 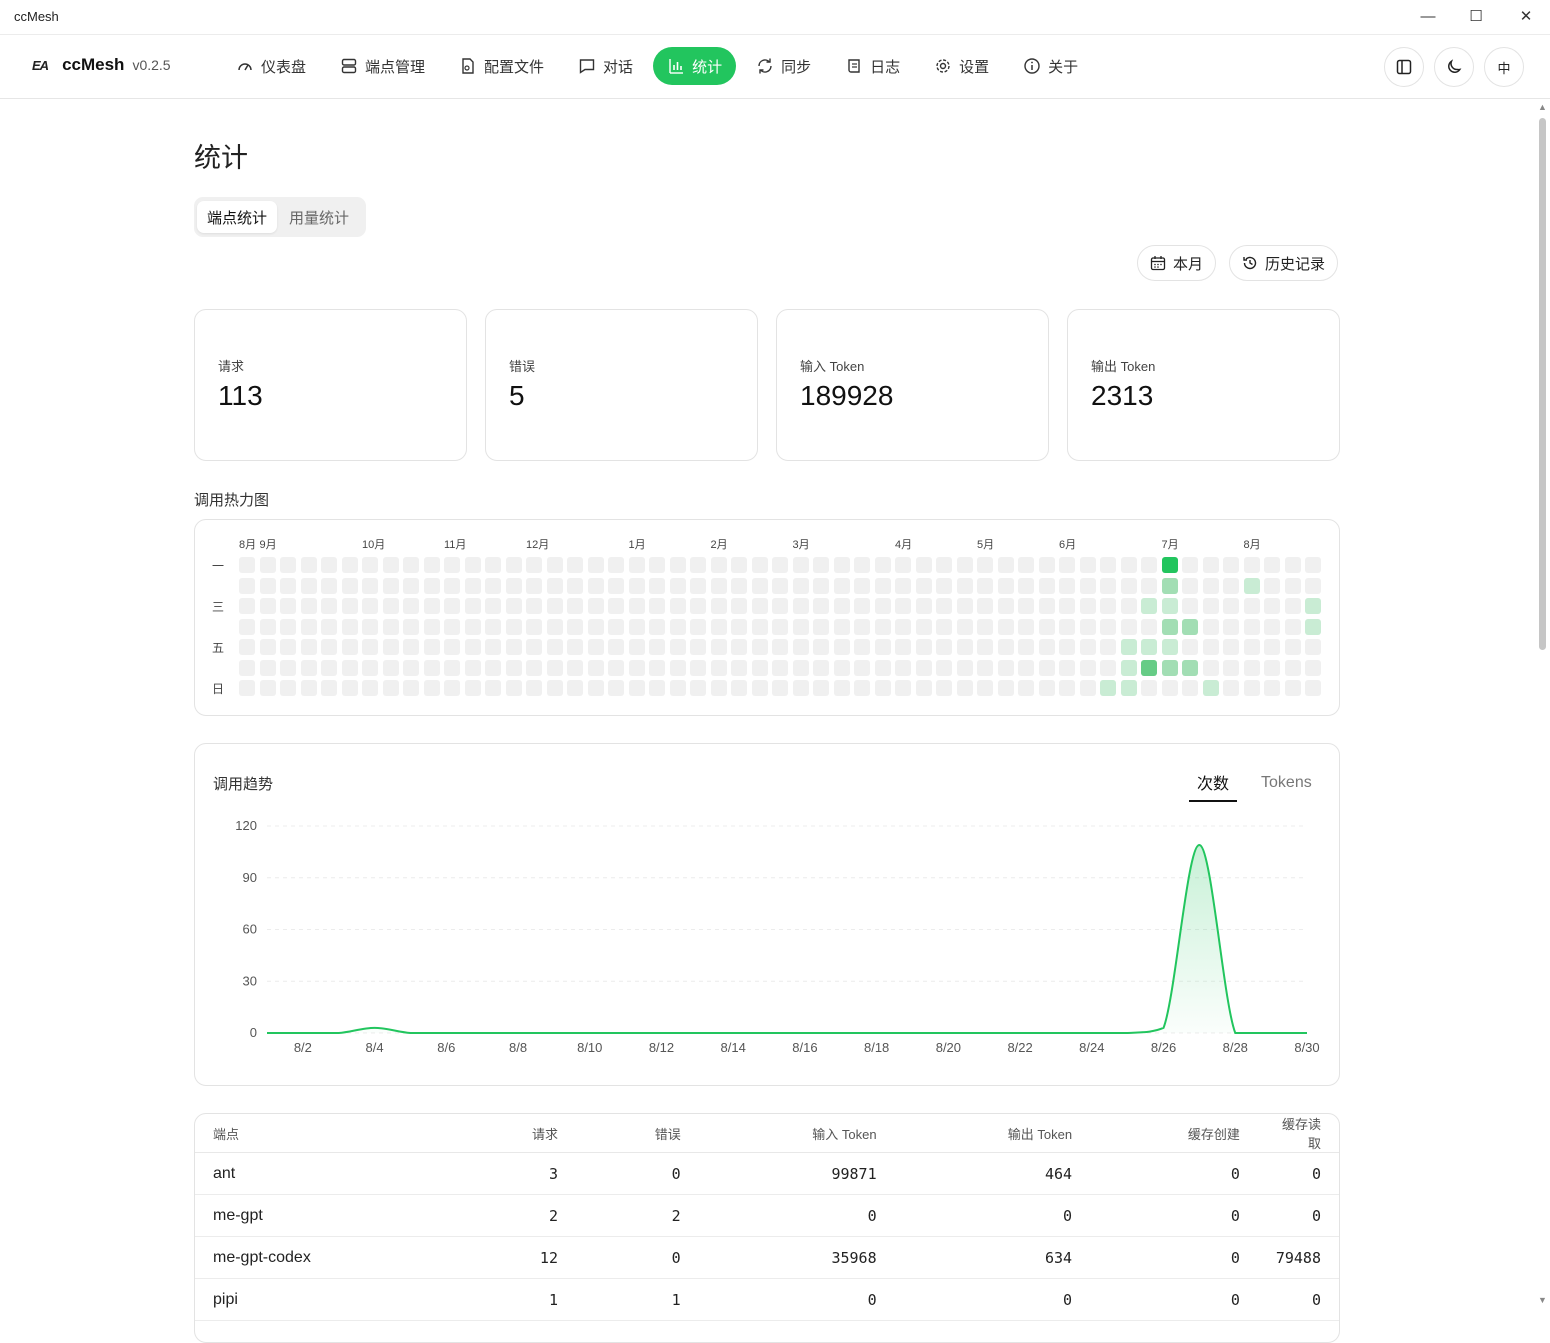 What do you see at coordinates (1526, 17) in the screenshot?
I see `close-icon: ✕` at bounding box center [1526, 17].